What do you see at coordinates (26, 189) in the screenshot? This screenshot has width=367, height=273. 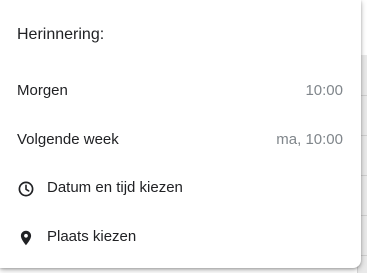 I see `clock-icon` at bounding box center [26, 189].